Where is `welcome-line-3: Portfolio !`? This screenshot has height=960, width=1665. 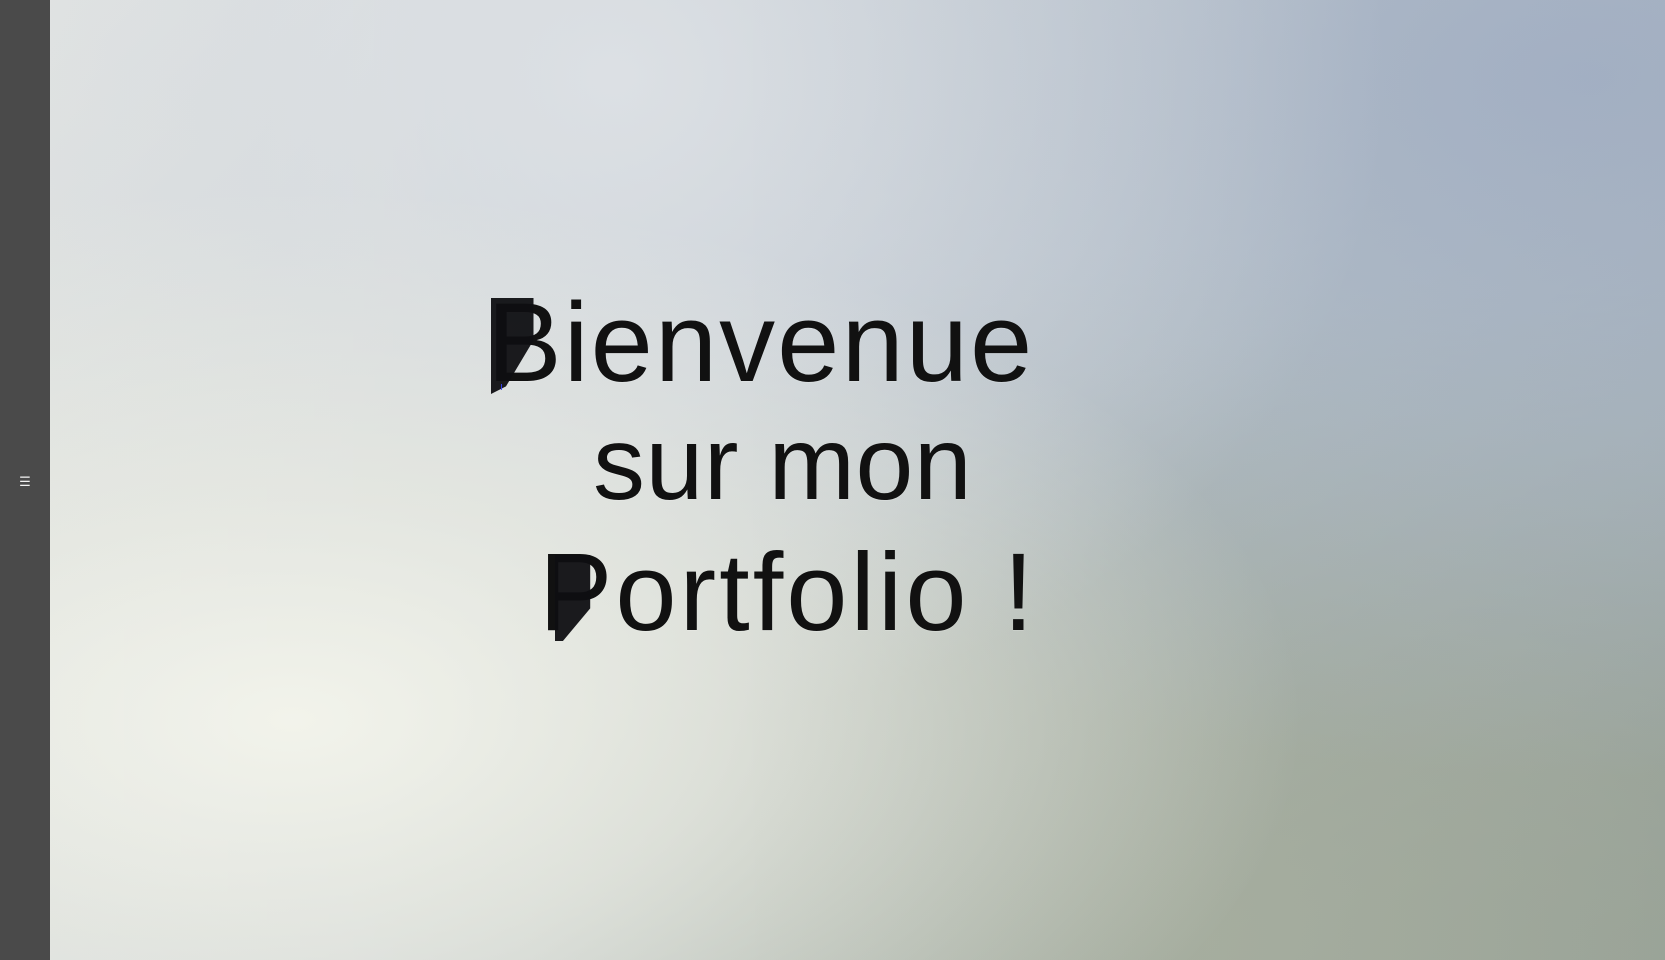 welcome-line-3: Portfolio ! is located at coordinates (849, 596).